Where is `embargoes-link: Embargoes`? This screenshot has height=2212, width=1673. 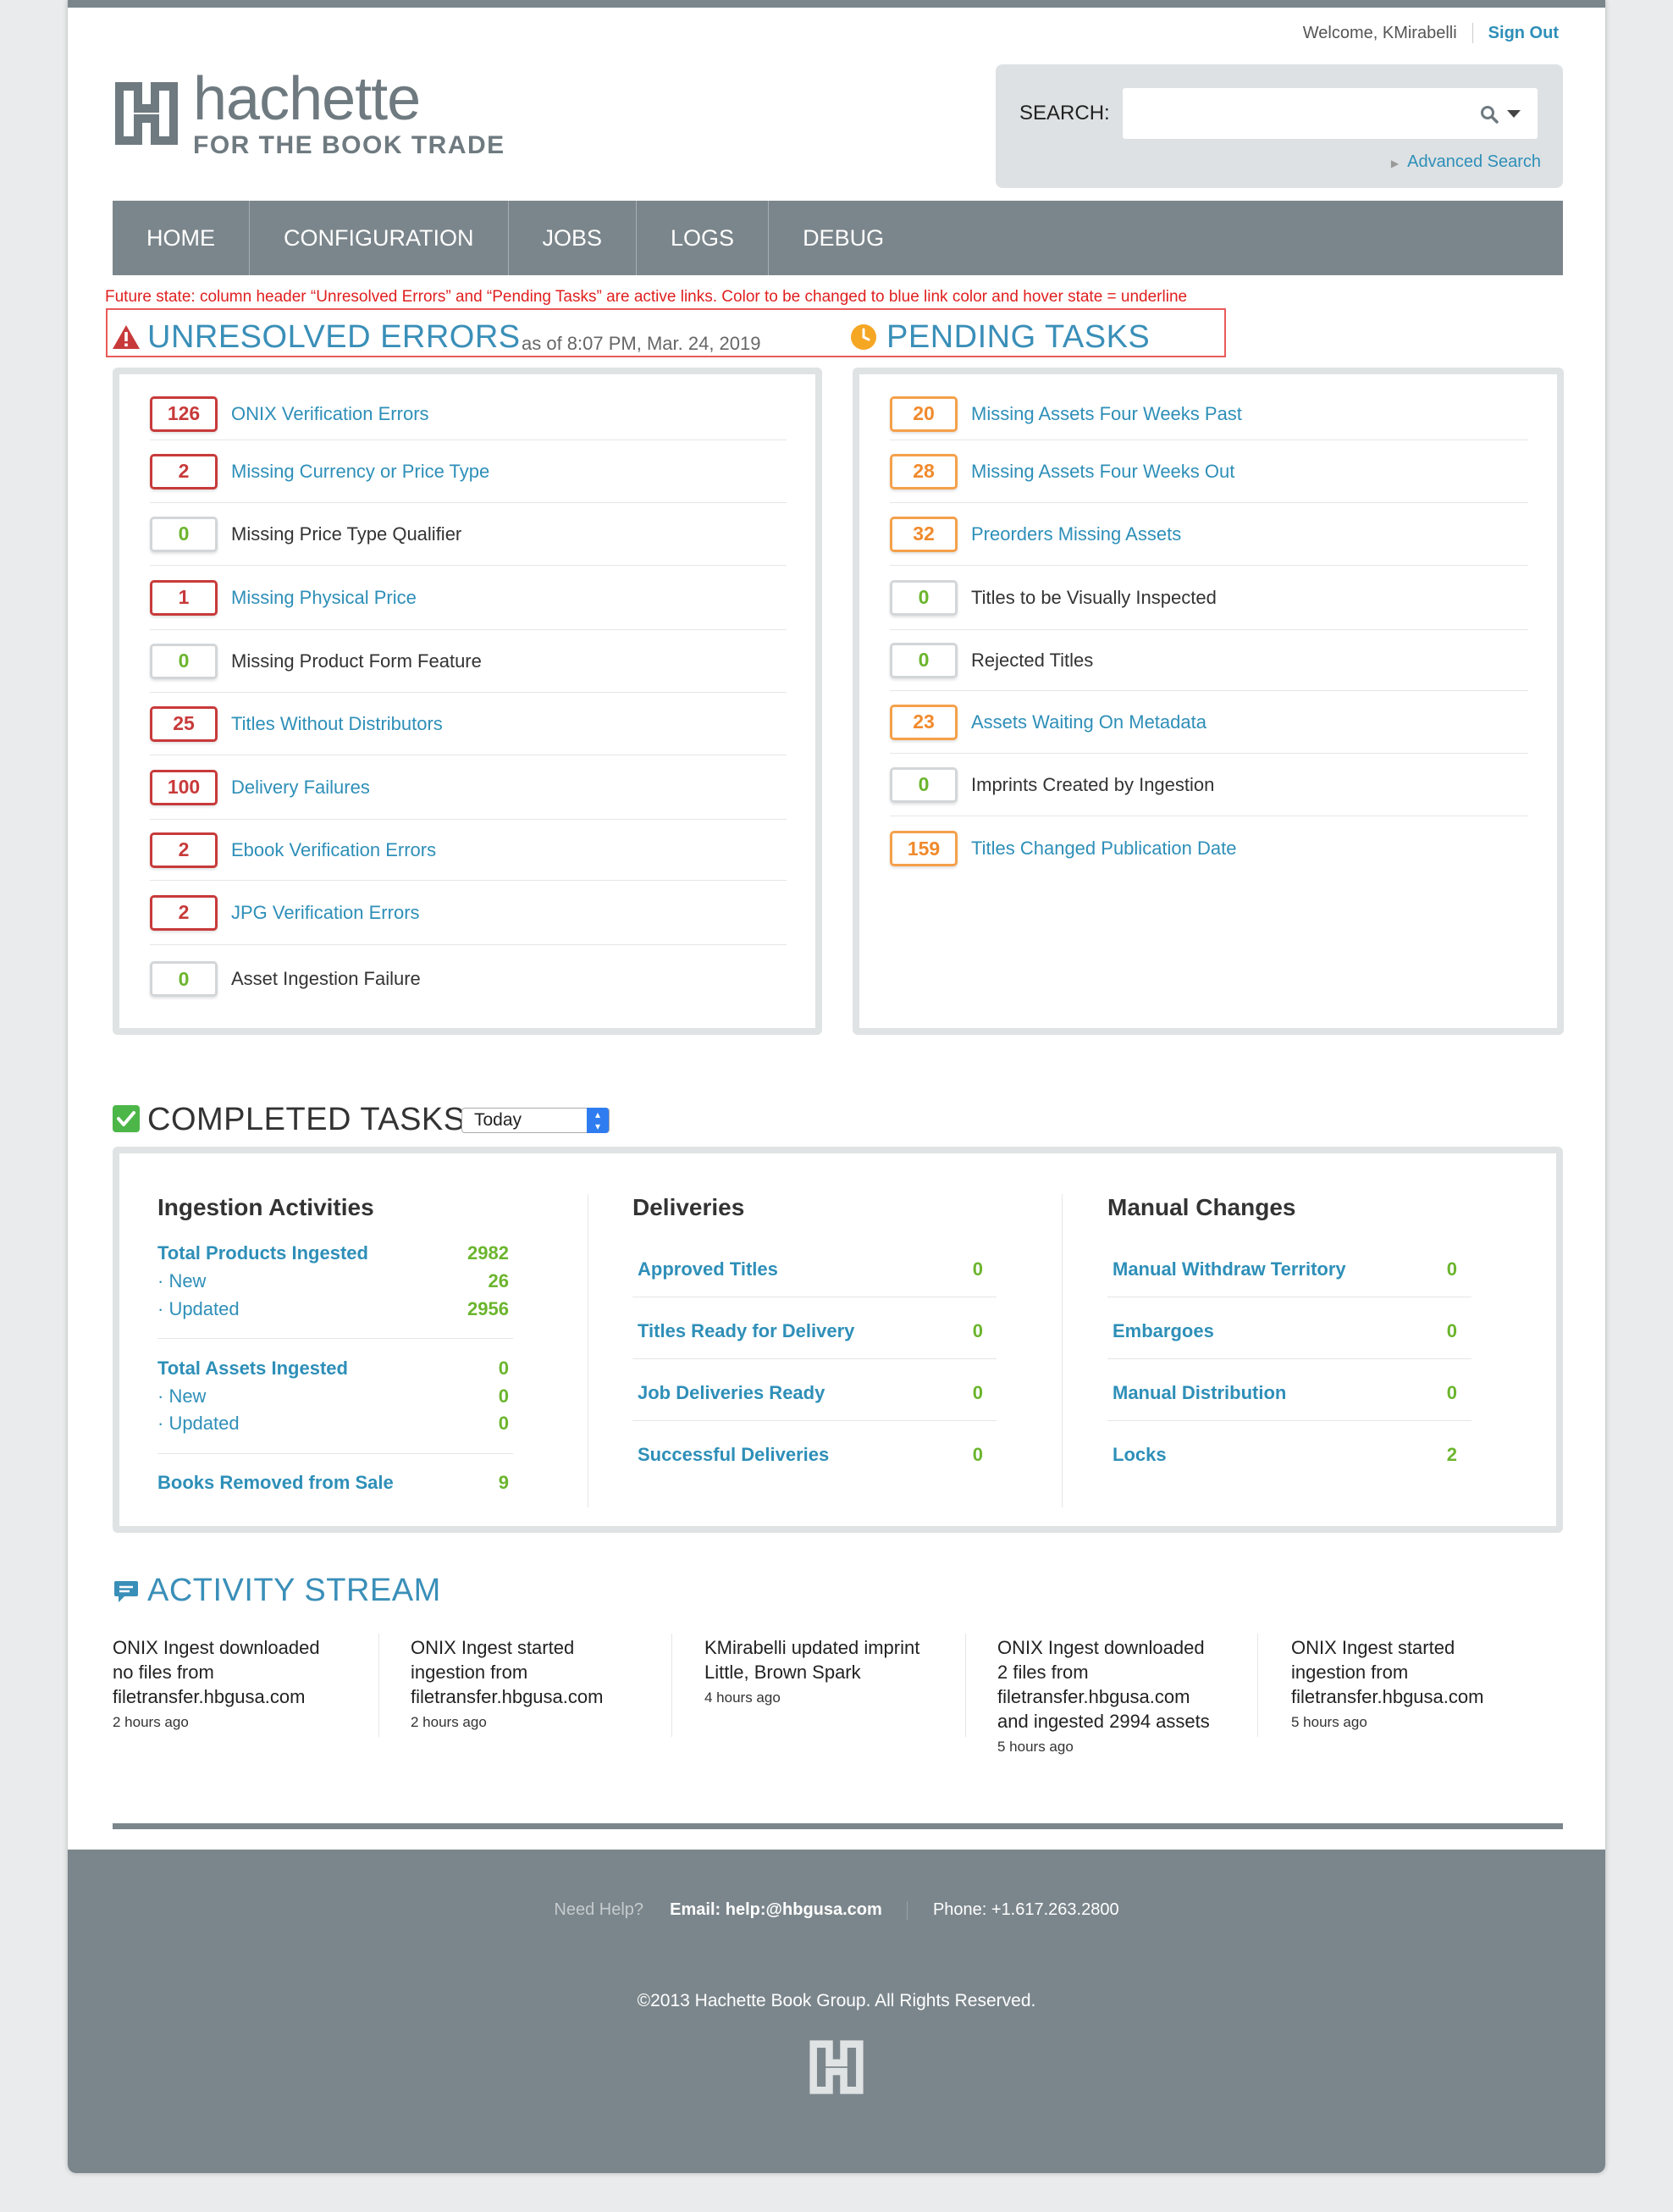
embargoes-link: Embargoes is located at coordinates (1163, 1331).